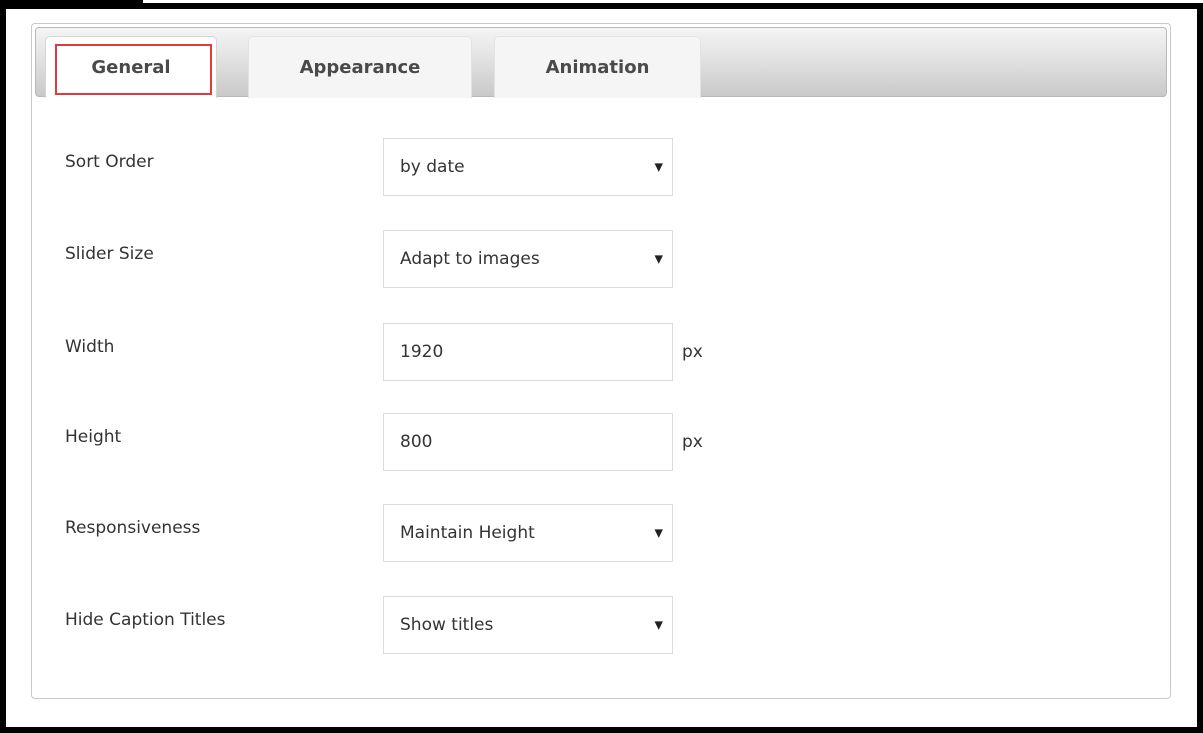  I want to click on width-label: Width, so click(90, 347).